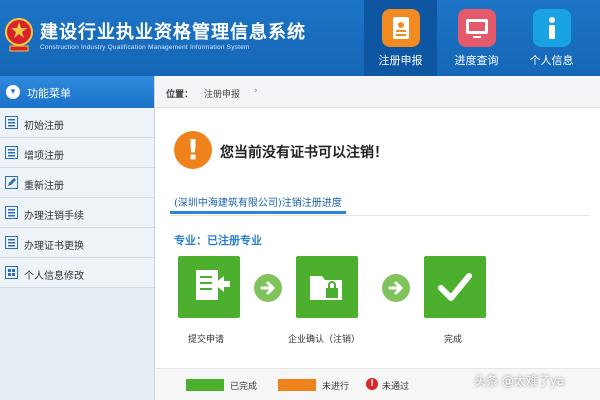 This screenshot has width=600, height=400. Describe the element at coordinates (380, 215) in the screenshot. I see `tab-divider` at that location.